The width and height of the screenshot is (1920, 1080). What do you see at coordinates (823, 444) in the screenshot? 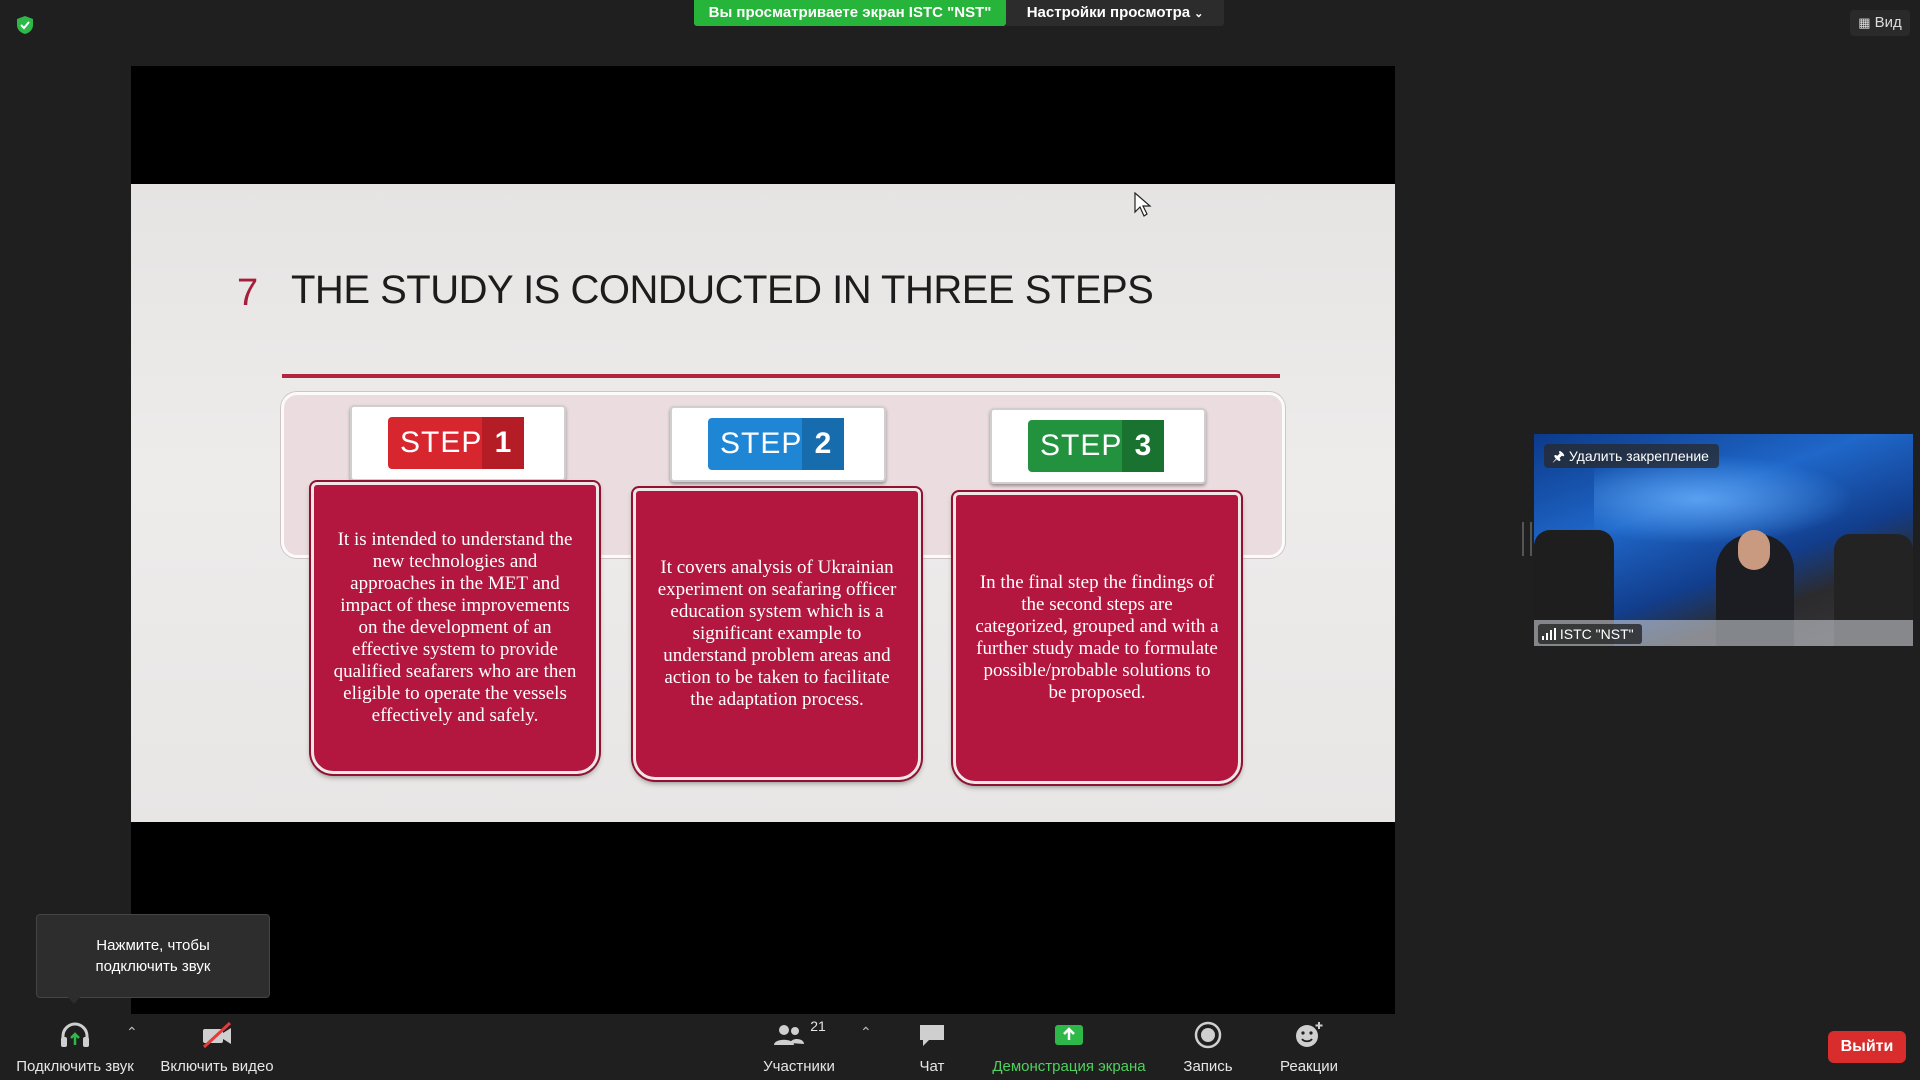
I see `step-2-number: 2` at bounding box center [823, 444].